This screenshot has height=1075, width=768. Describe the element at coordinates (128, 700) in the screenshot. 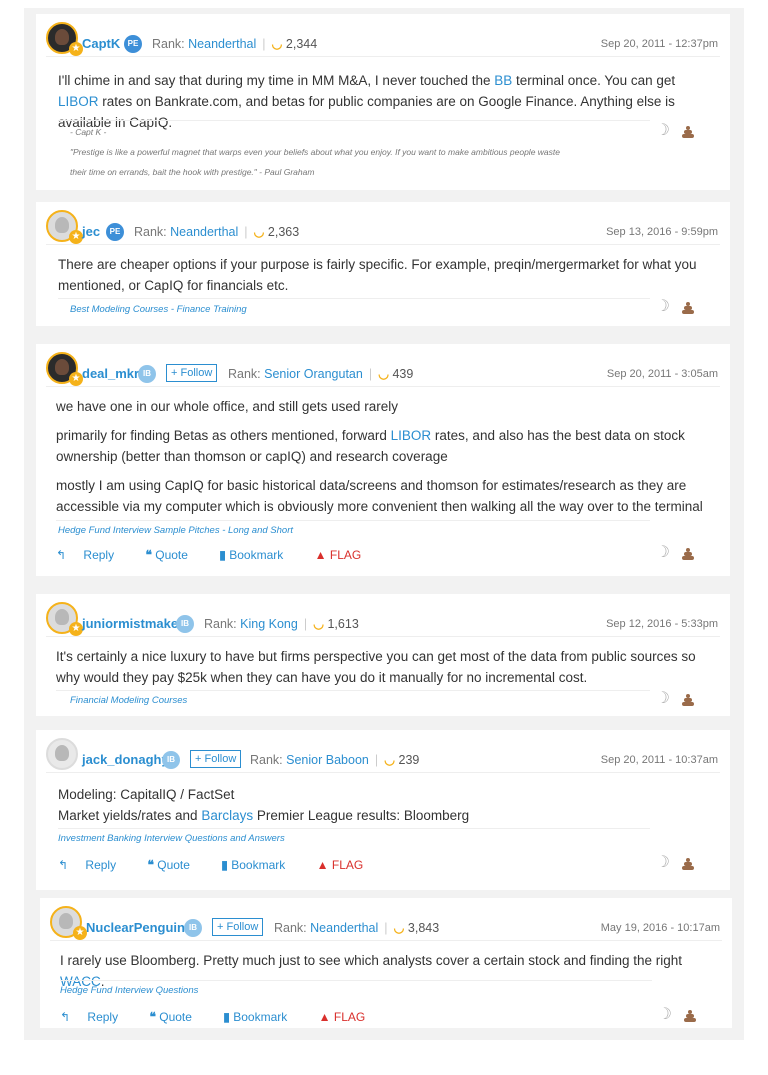

I see `sponsored-link: Financial Modeling Courses` at that location.